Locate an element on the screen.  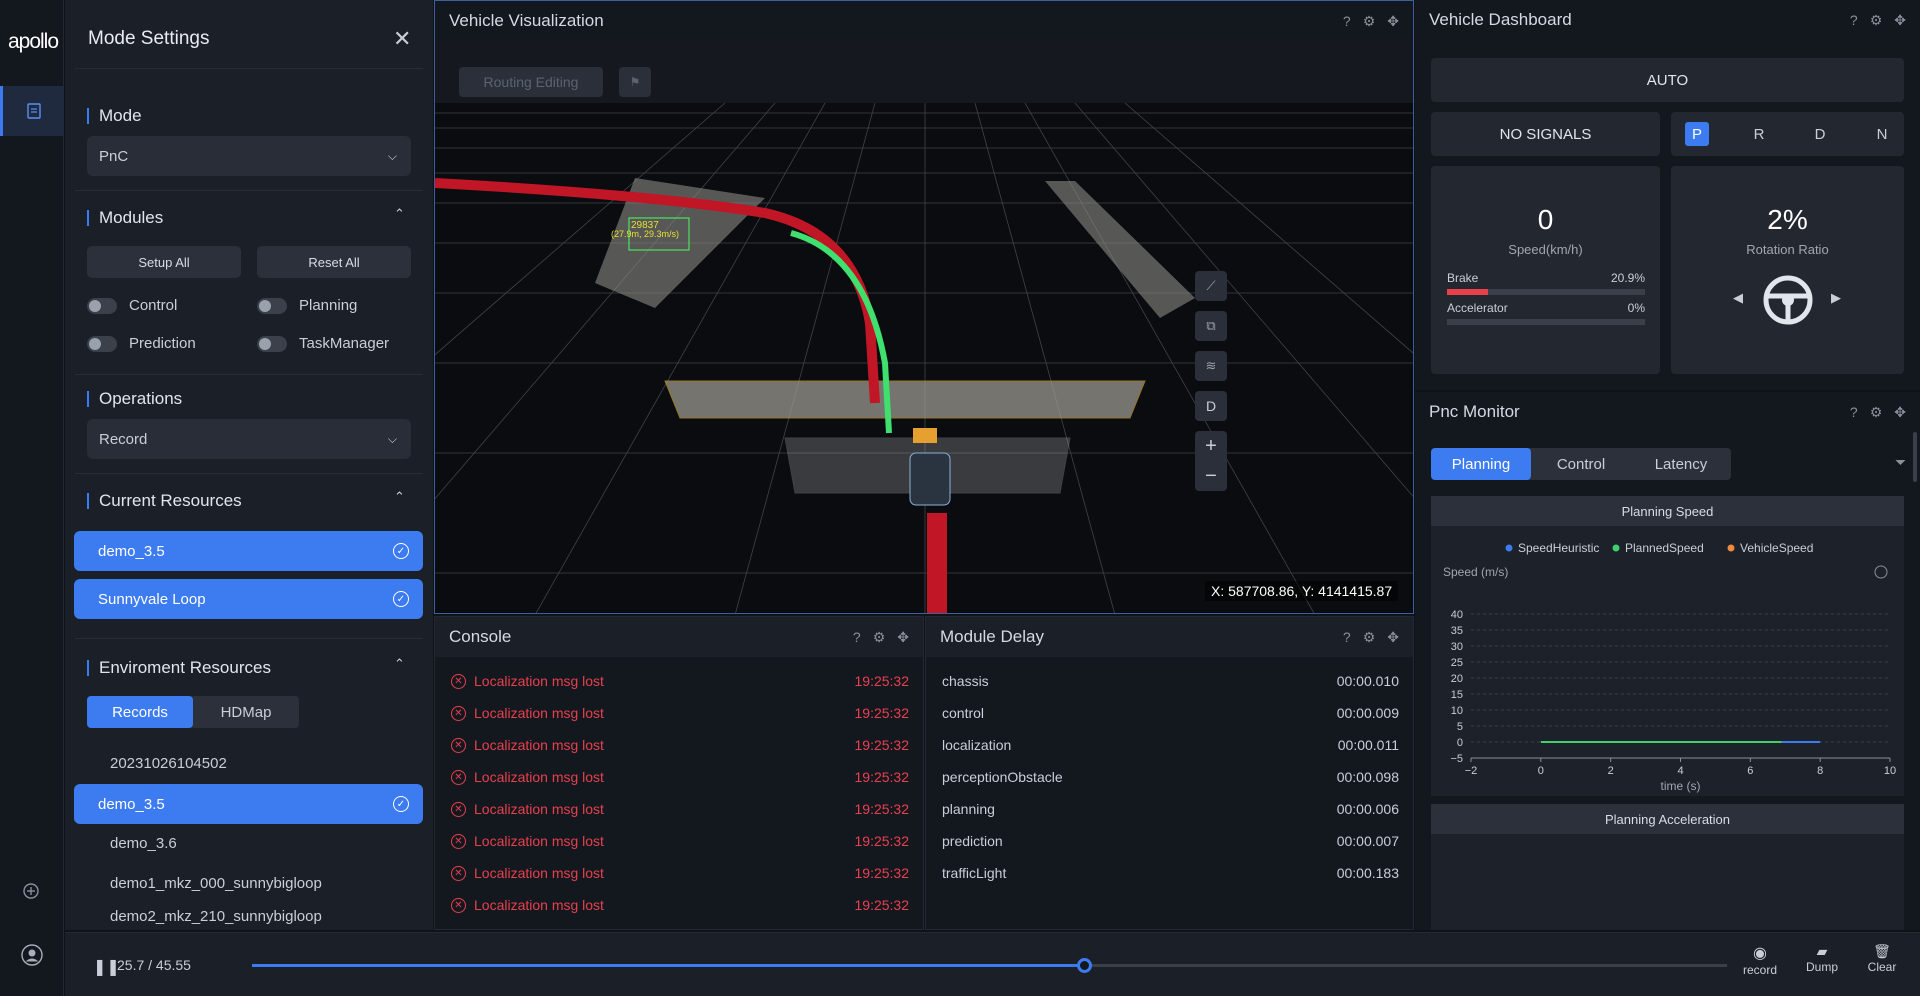
dump-button: ▰ Dump is located at coordinates (1822, 958).